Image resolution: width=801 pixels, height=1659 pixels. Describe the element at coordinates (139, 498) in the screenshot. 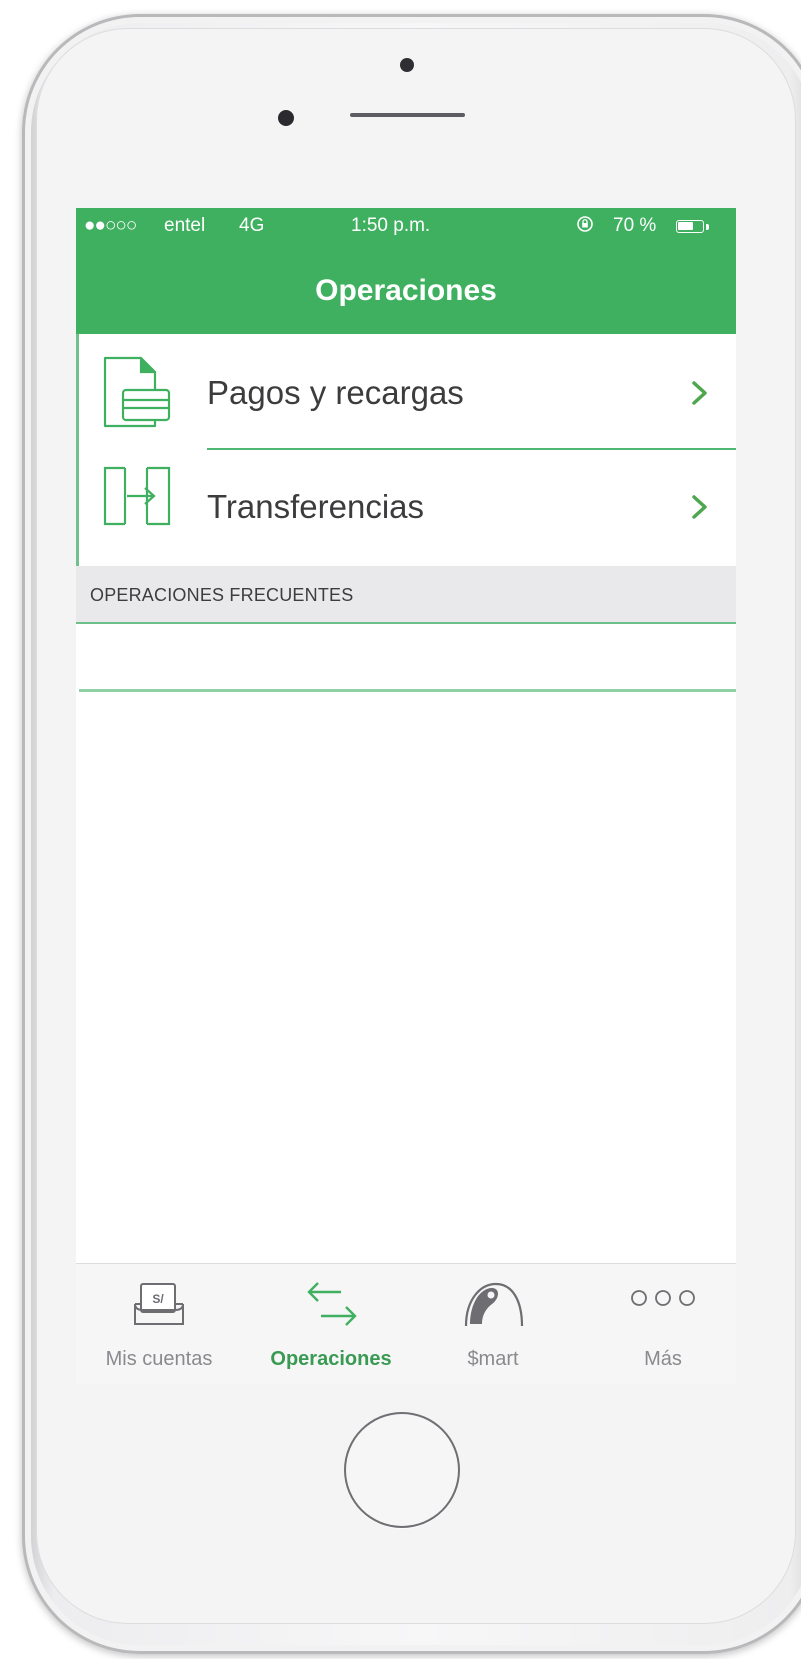

I see `transfer-arrow-icon` at that location.